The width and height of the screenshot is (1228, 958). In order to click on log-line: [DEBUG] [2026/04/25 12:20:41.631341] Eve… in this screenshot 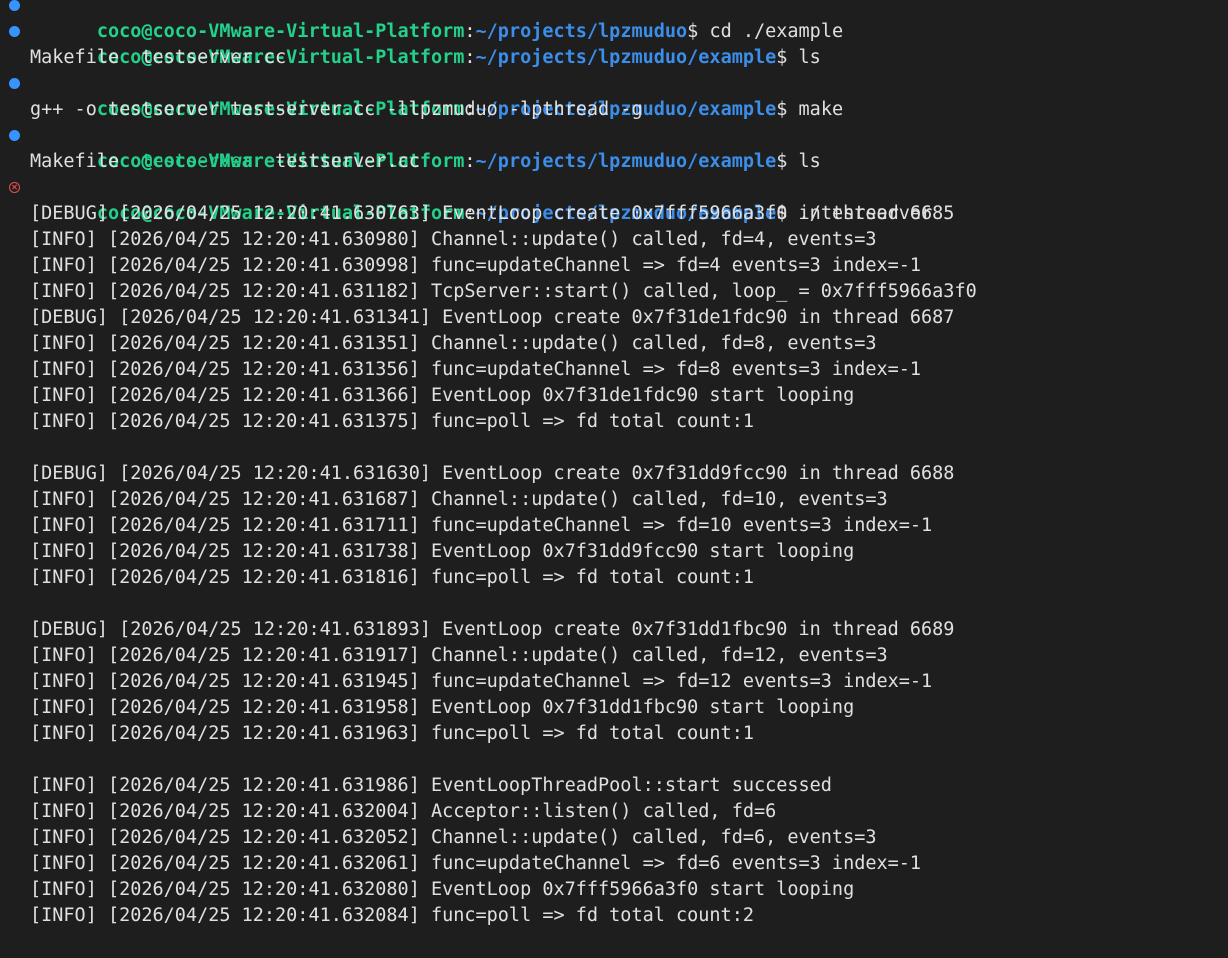, I will do `click(492, 317)`.